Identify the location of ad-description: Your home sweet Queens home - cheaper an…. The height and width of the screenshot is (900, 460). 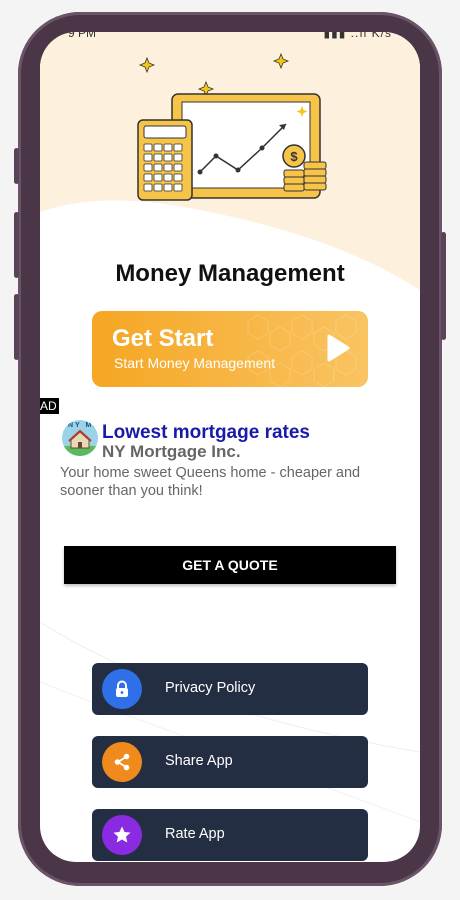
(210, 482).